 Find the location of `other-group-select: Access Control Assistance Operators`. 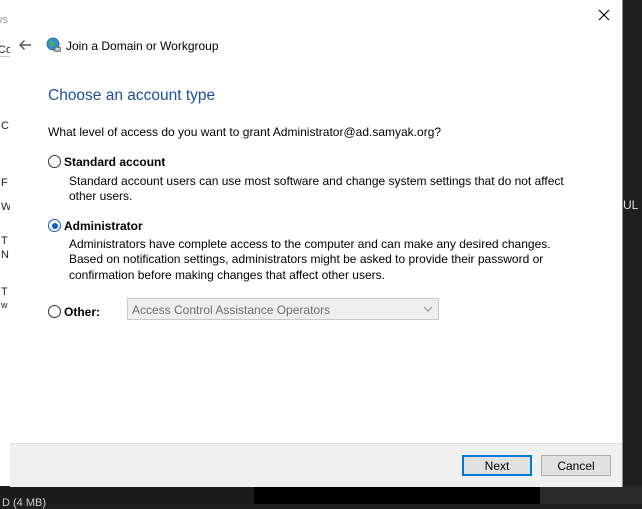

other-group-select: Access Control Assistance Operators is located at coordinates (283, 309).